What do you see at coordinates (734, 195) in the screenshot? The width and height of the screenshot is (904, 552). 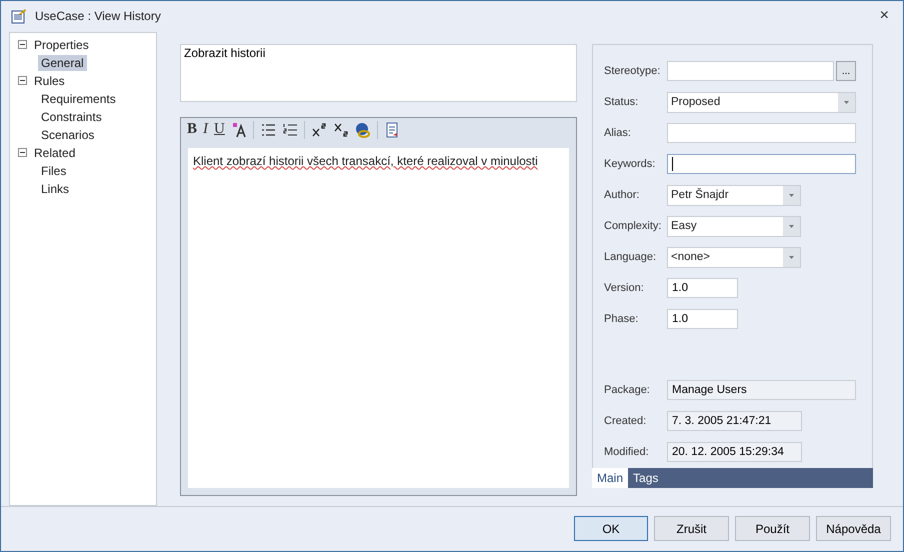 I see `dropdown: Petr Šnajdr` at bounding box center [734, 195].